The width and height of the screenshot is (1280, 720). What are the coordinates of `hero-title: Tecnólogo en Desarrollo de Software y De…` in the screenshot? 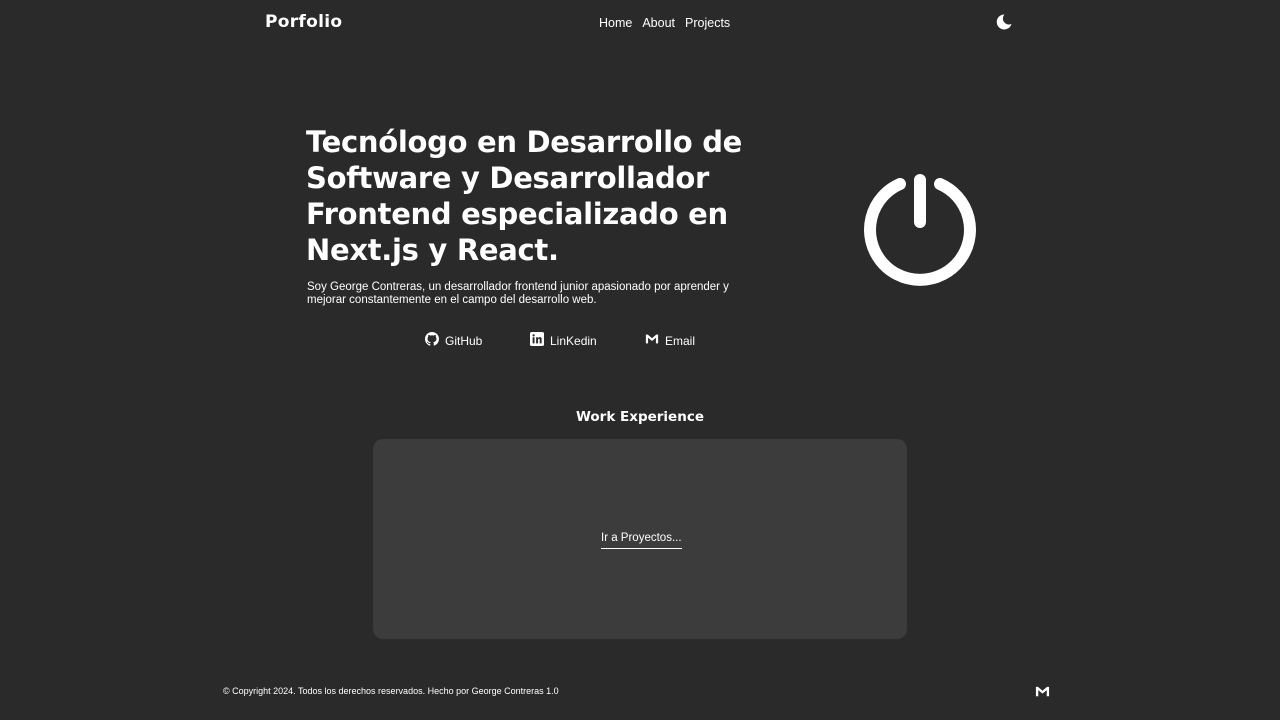 It's located at (524, 196).